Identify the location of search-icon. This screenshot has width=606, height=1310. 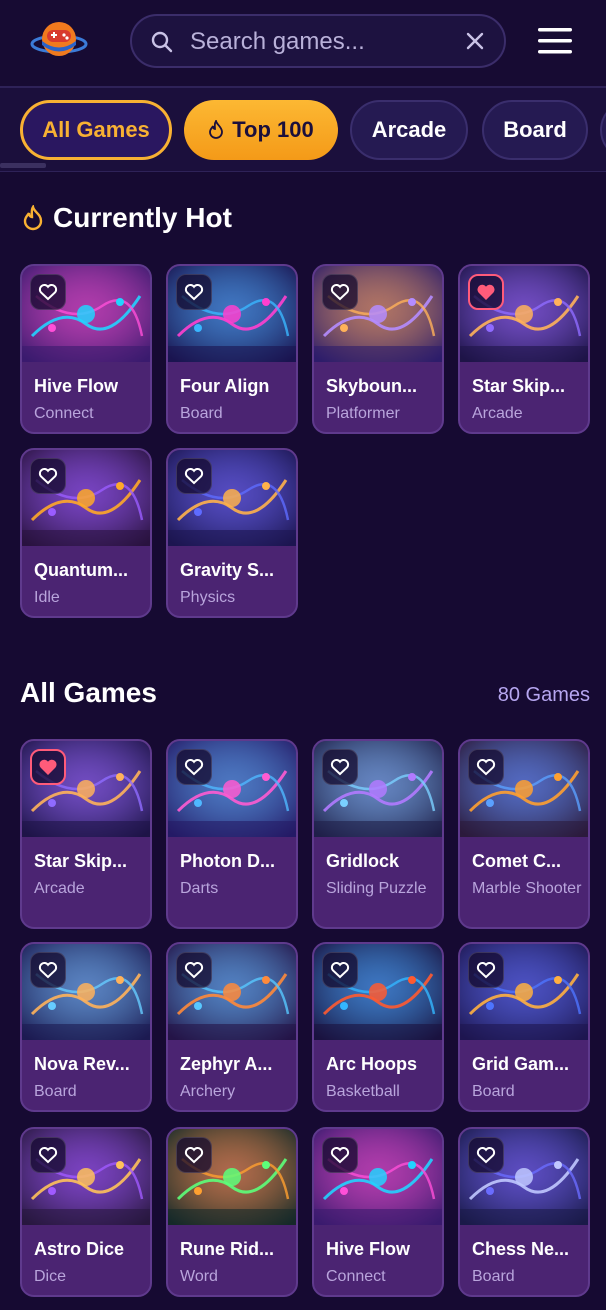
(162, 42).